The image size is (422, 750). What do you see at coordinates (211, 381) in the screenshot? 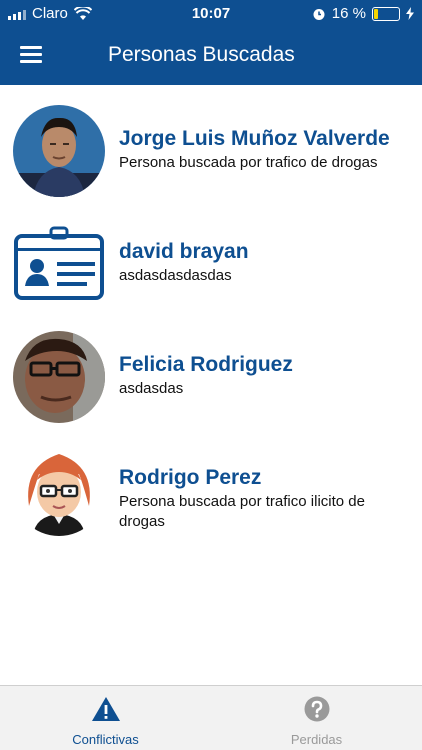
I see `list-item-person: Felicia Rodriguez asdasdas` at bounding box center [211, 381].